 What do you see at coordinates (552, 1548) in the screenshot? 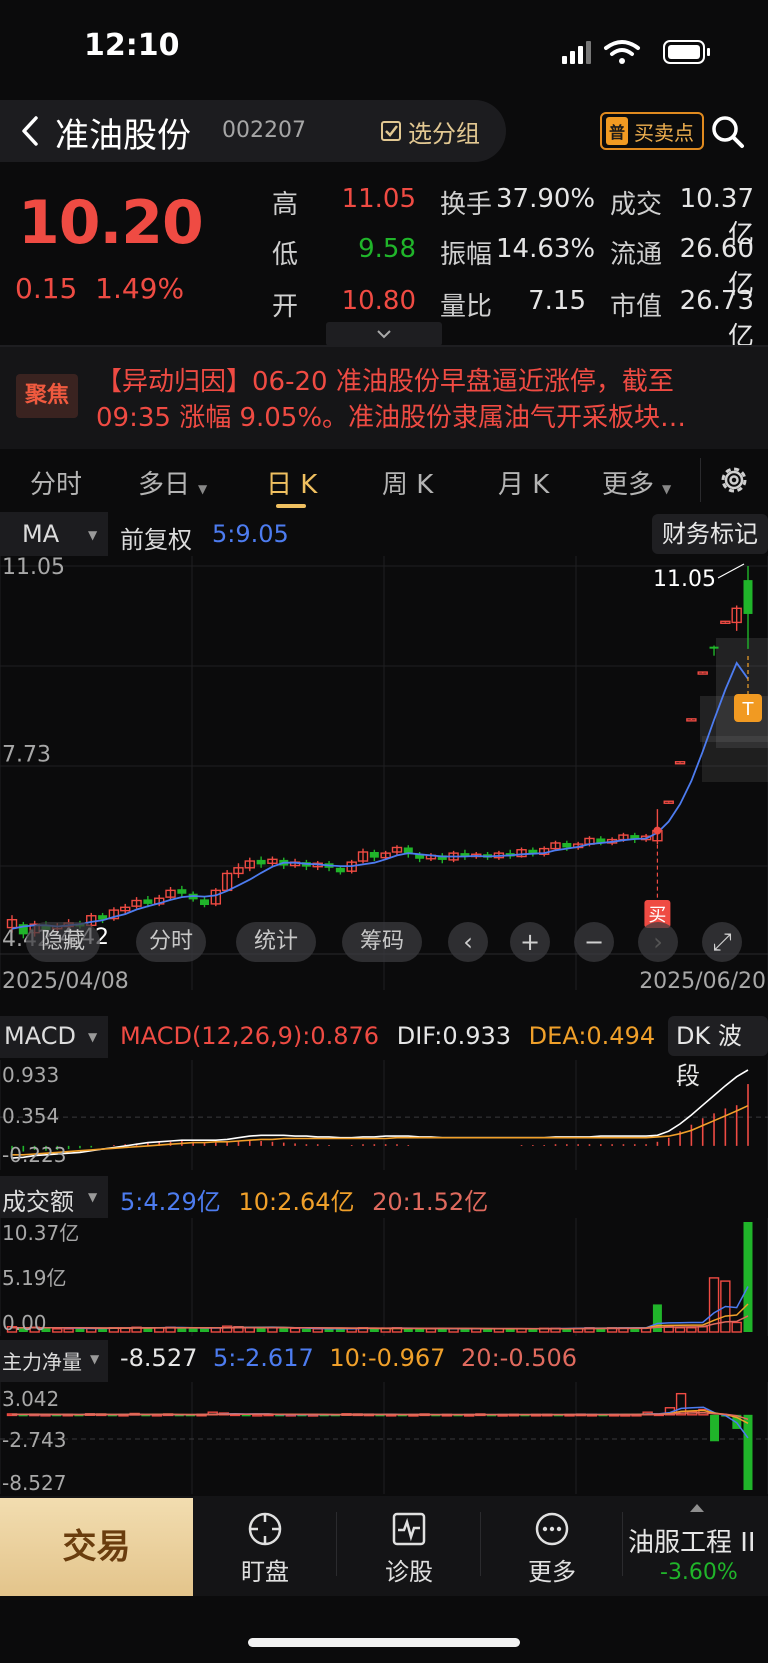
I see `nav-more: 更多` at bounding box center [552, 1548].